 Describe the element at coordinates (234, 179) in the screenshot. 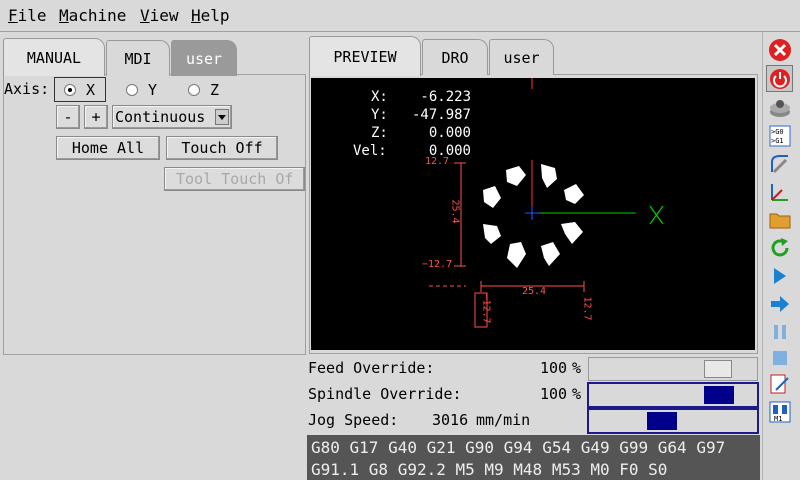

I see `tool-touch-off-button: Tool Touch Of` at that location.